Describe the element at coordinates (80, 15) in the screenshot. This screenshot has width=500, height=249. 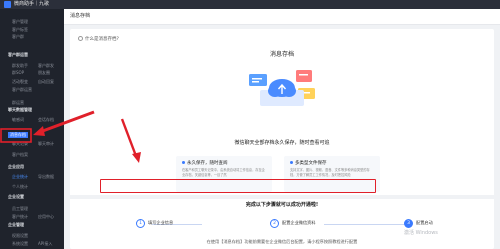
I see `tab-message-archive: 消息存档` at that location.